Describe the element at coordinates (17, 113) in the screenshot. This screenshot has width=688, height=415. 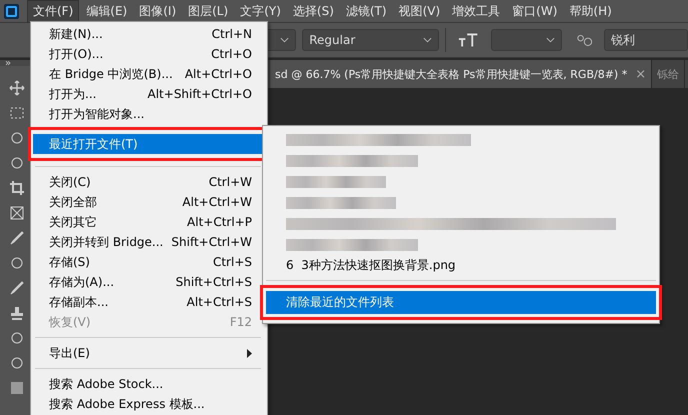
I see `marquee-tool-icon` at that location.